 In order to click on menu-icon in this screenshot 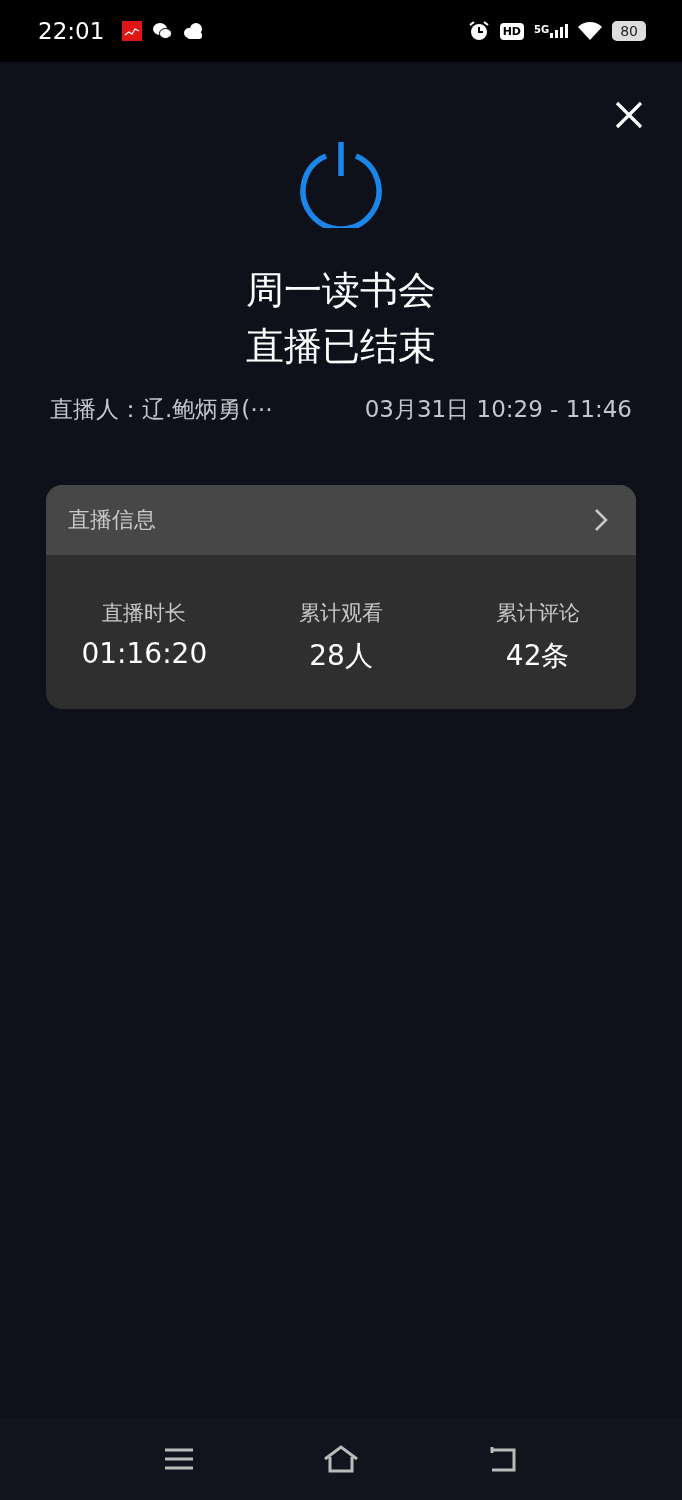, I will do `click(179, 1459)`.